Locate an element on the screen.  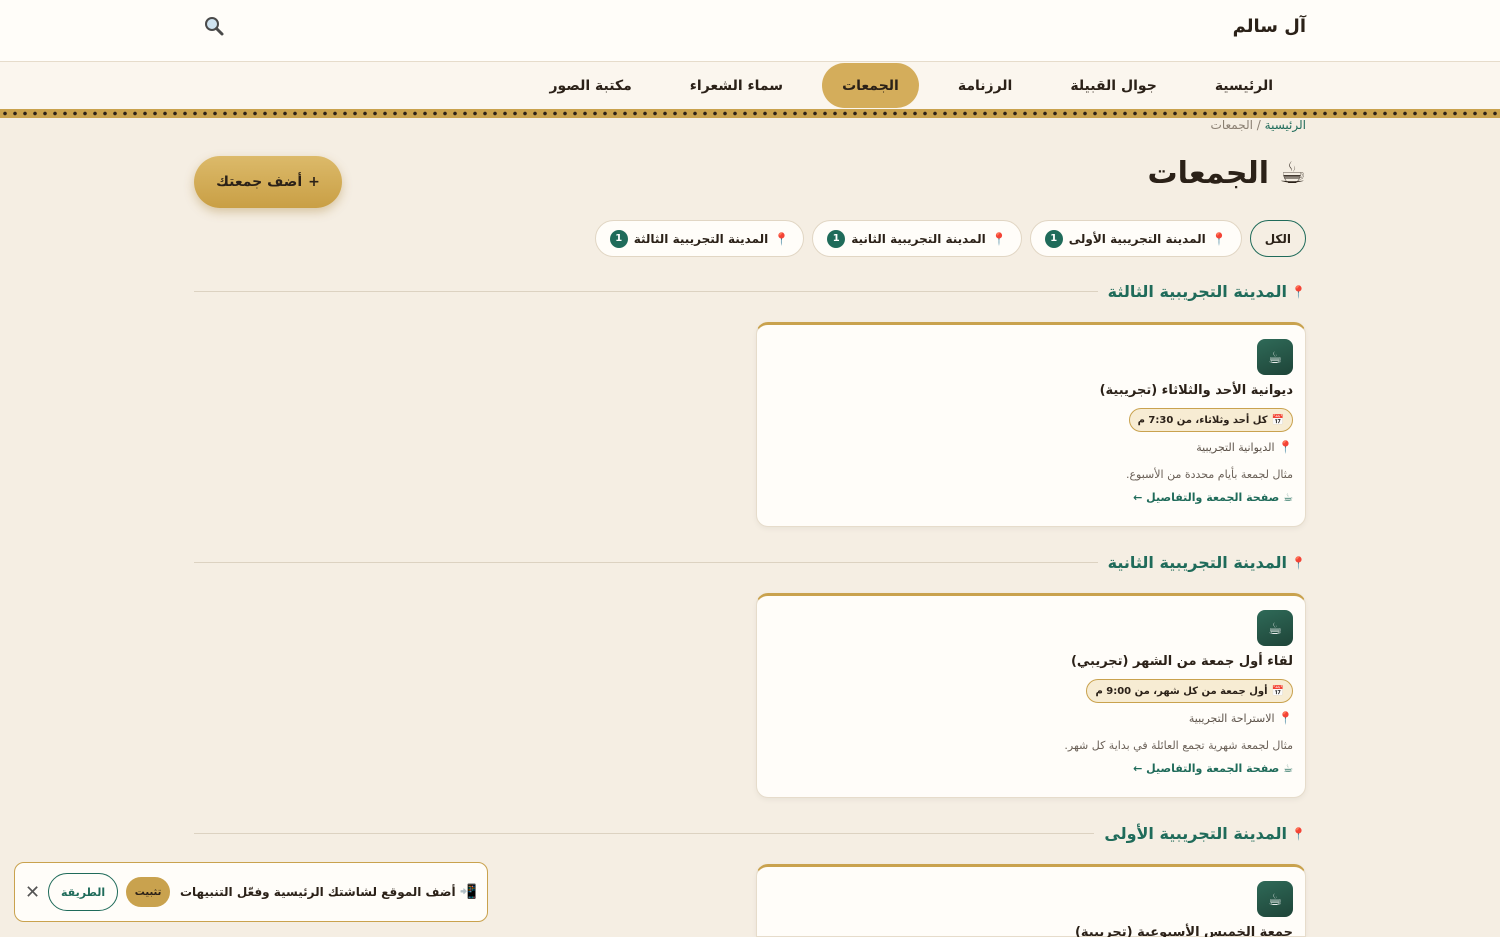
filter-chip-label: المدينة التجريبية الأولى is located at coordinates (1137, 238).